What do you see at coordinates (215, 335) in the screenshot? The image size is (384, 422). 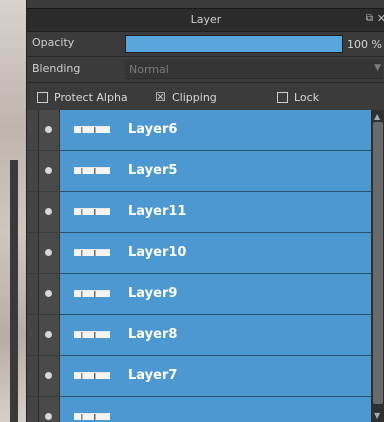 I see `layer-body: Layer8` at bounding box center [215, 335].